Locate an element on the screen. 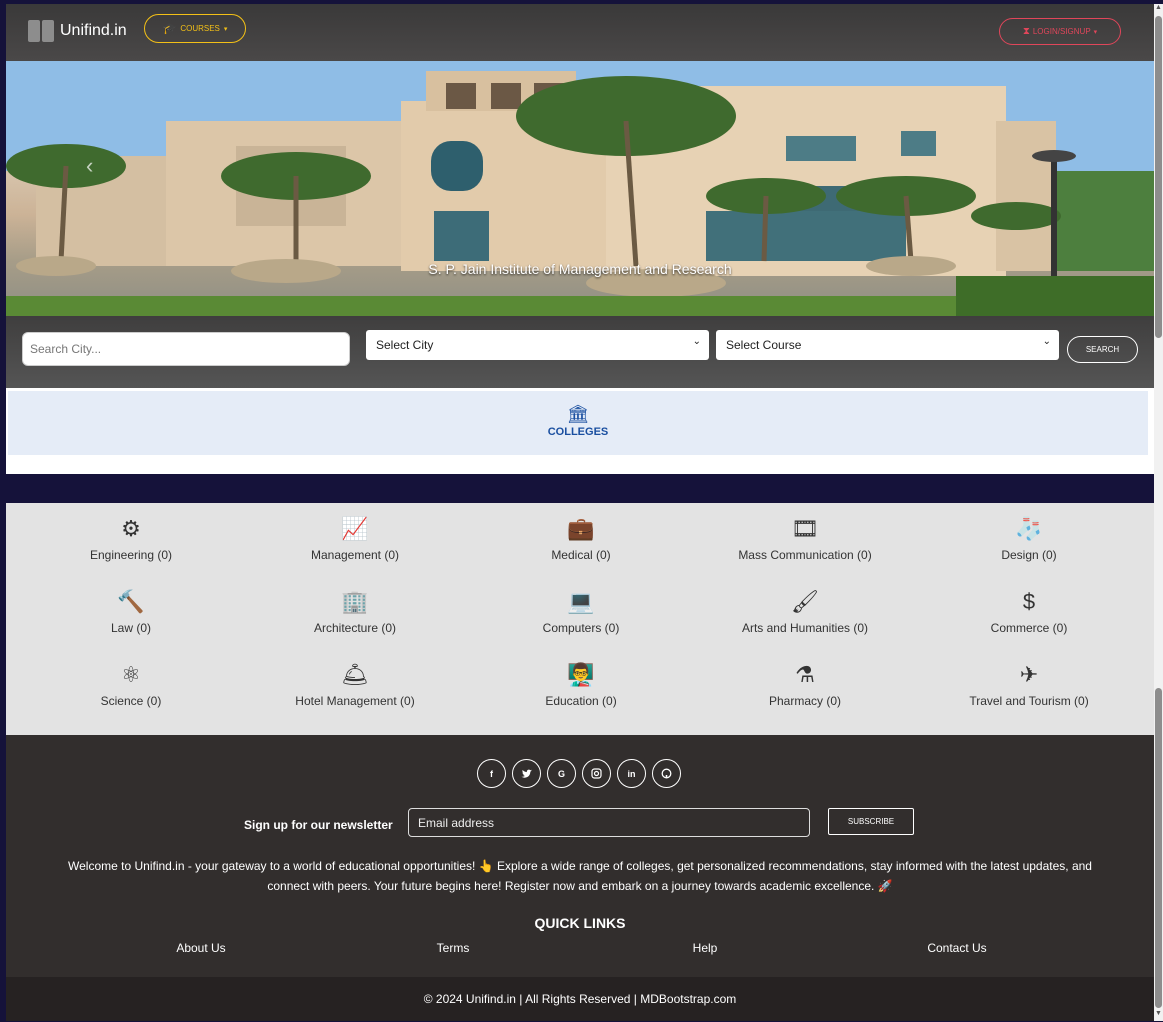 This screenshot has width=1163, height=1022. category-item: ⚗ Pharmacy (0) is located at coordinates (805, 685).